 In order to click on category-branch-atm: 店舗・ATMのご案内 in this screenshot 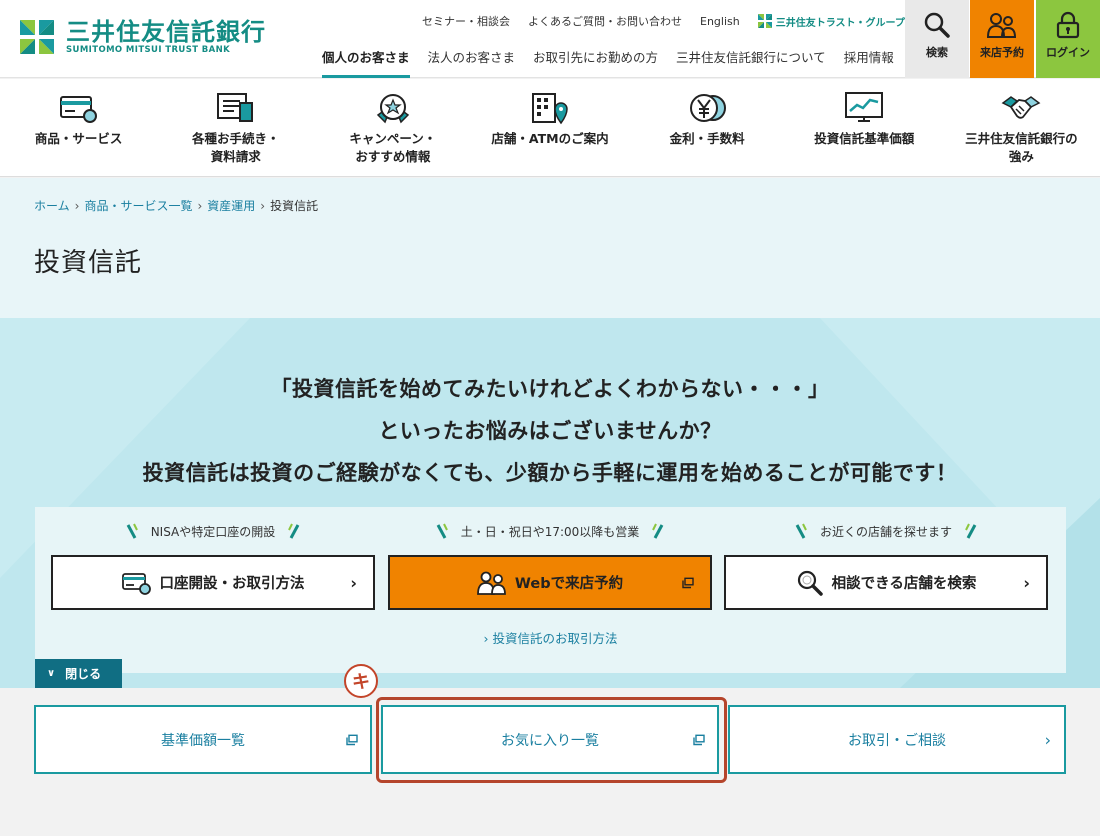, I will do `click(549, 127)`.